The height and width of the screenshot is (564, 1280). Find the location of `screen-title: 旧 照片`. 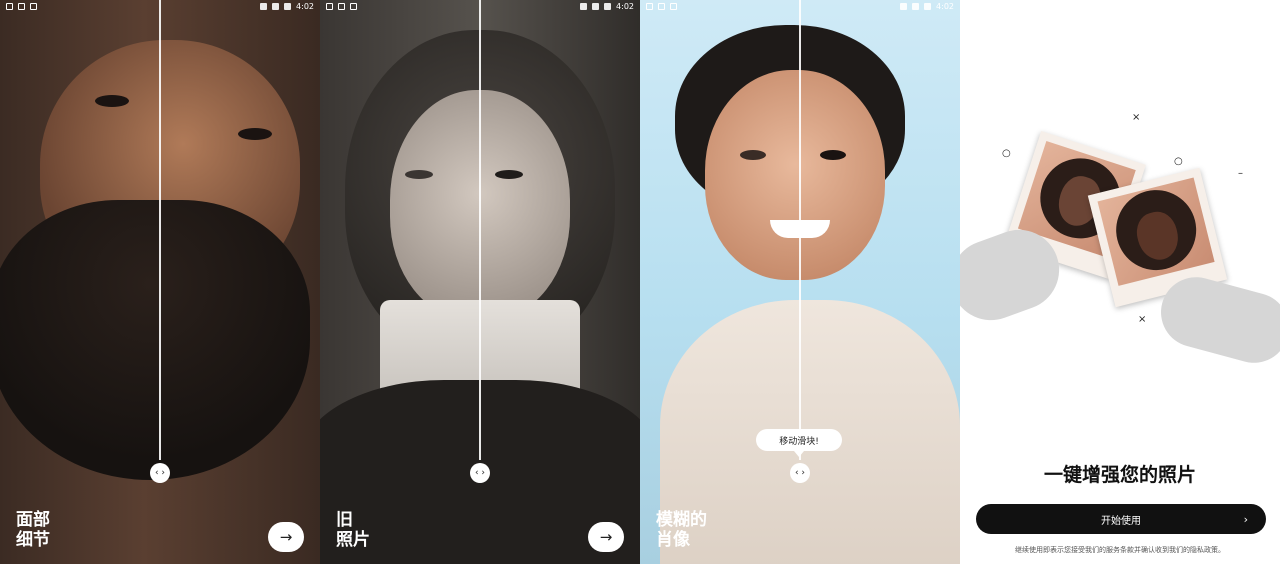

screen-title: 旧 照片 is located at coordinates (353, 530).